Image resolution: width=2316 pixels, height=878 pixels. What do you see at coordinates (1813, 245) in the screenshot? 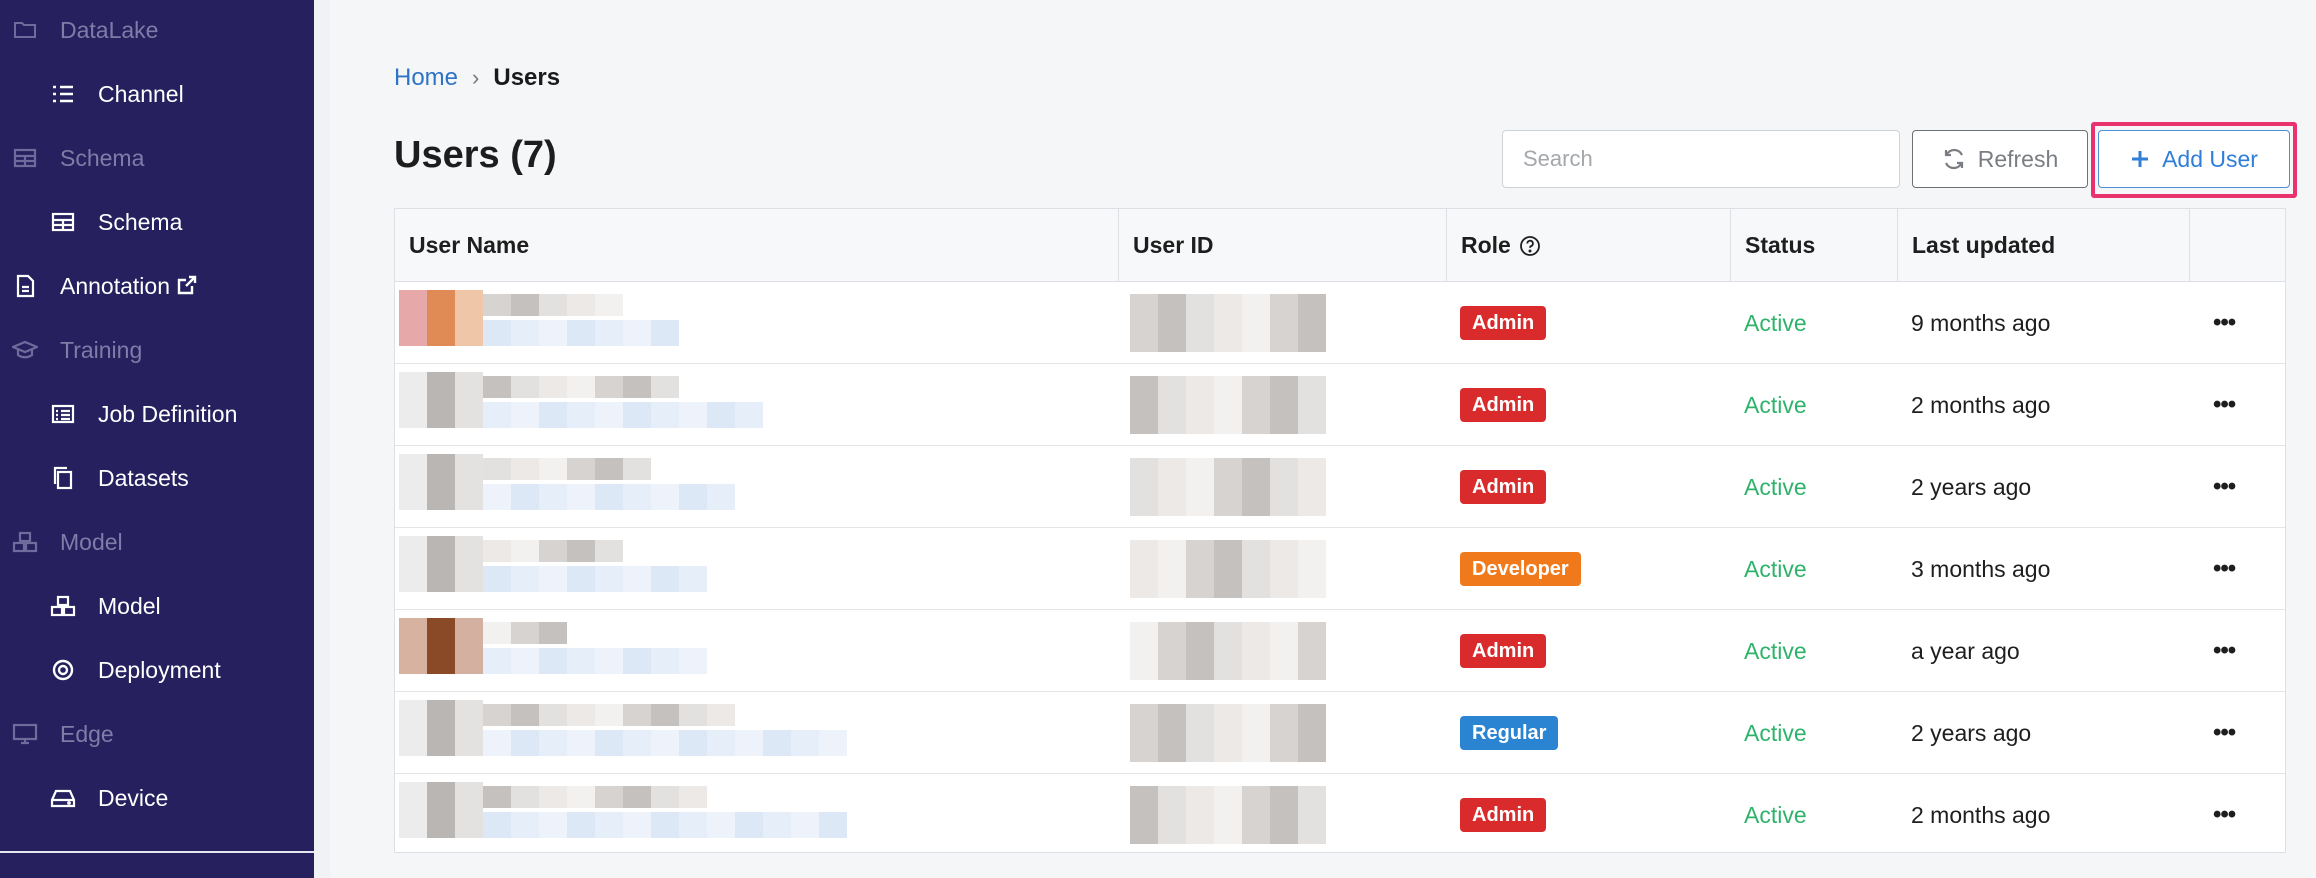
I see `column-header-status: Status` at bounding box center [1813, 245].